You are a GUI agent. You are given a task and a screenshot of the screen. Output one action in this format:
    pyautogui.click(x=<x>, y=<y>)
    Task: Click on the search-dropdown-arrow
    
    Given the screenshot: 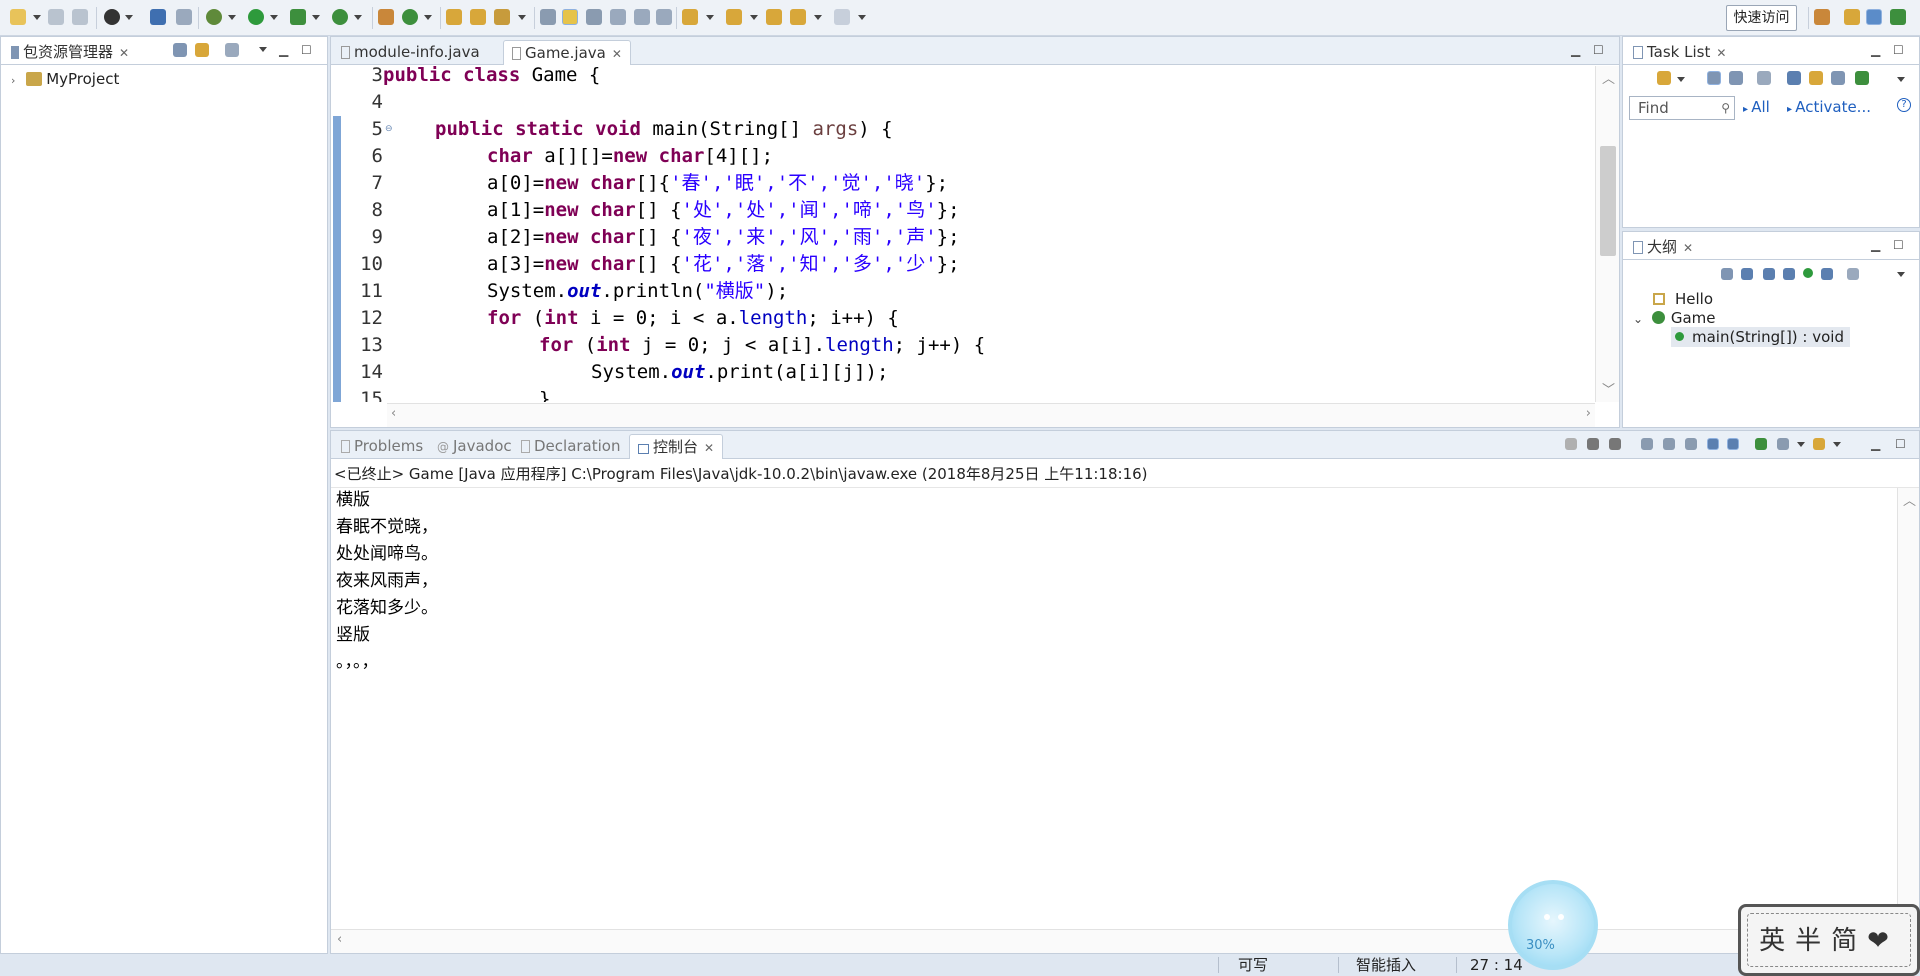 What is the action you would take?
    pyautogui.click(x=522, y=17)
    